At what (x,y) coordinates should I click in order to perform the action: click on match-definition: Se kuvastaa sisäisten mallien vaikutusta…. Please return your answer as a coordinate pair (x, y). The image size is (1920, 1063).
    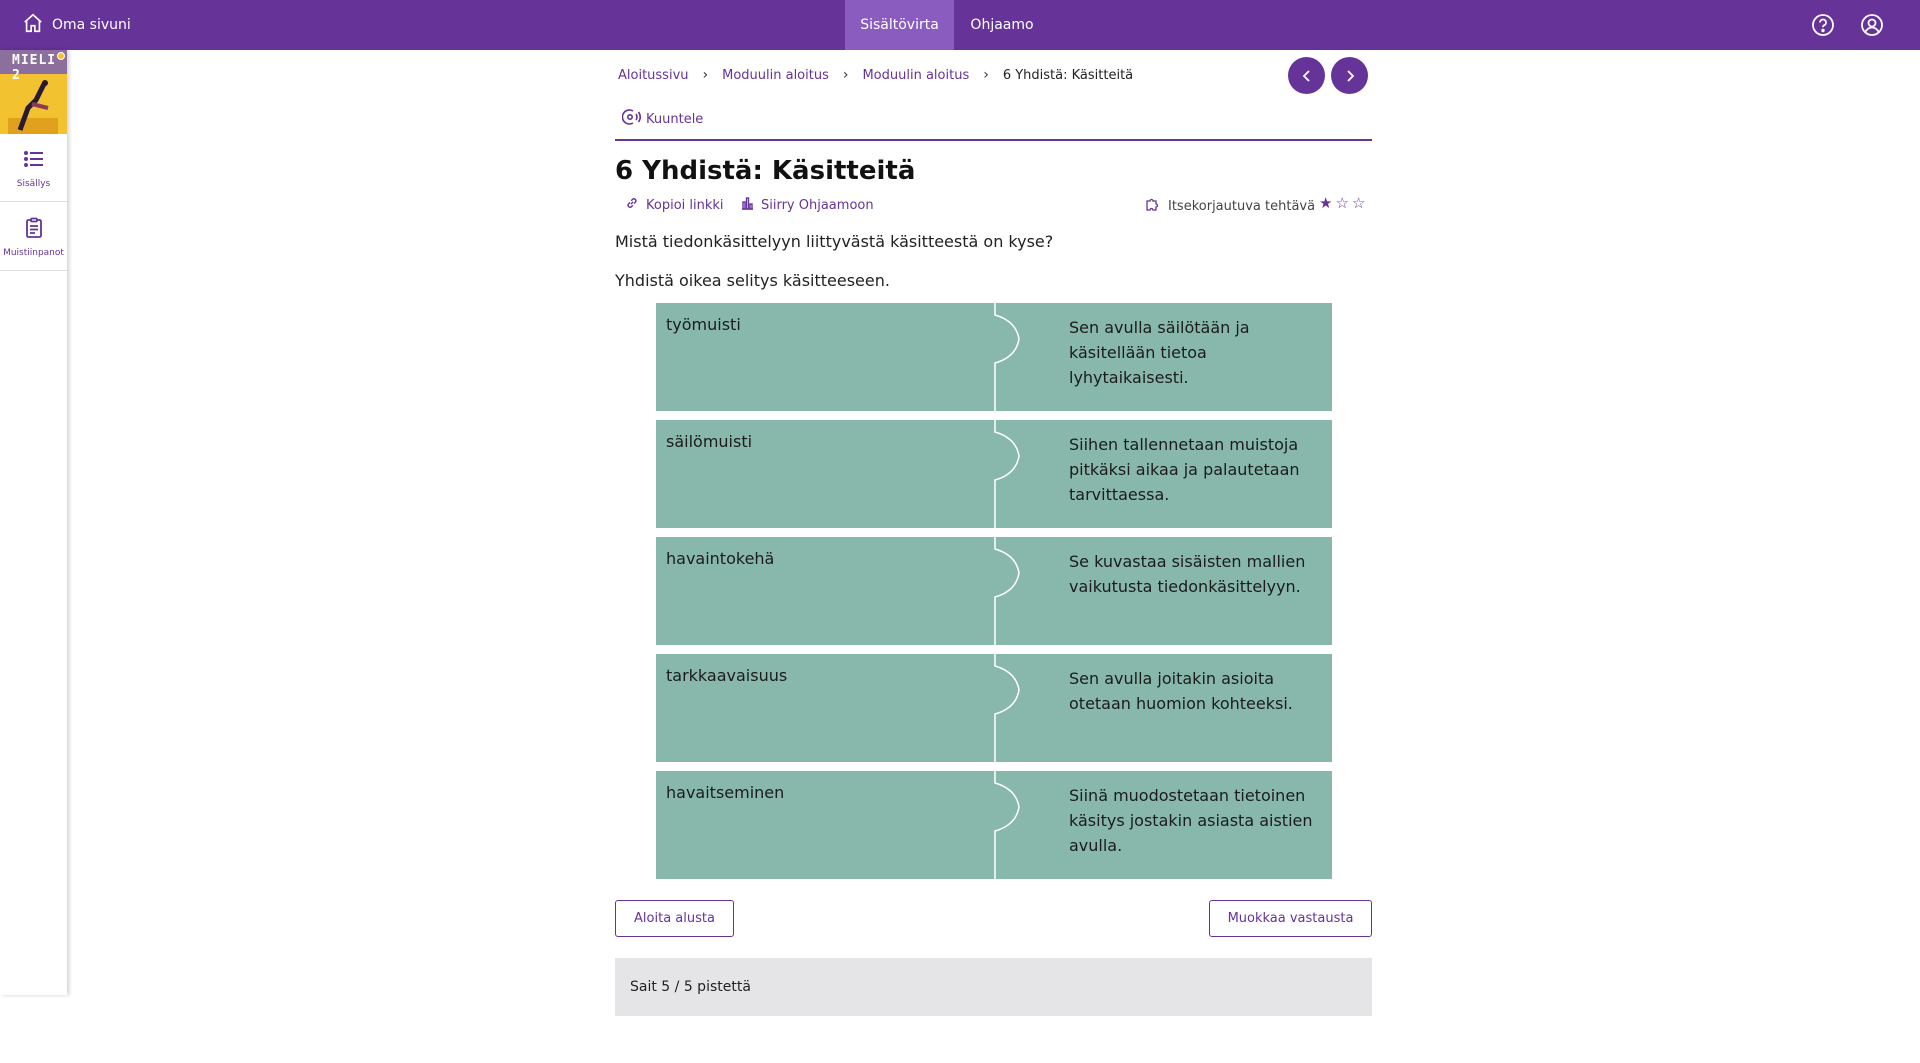
    Looking at the image, I should click on (1199, 574).